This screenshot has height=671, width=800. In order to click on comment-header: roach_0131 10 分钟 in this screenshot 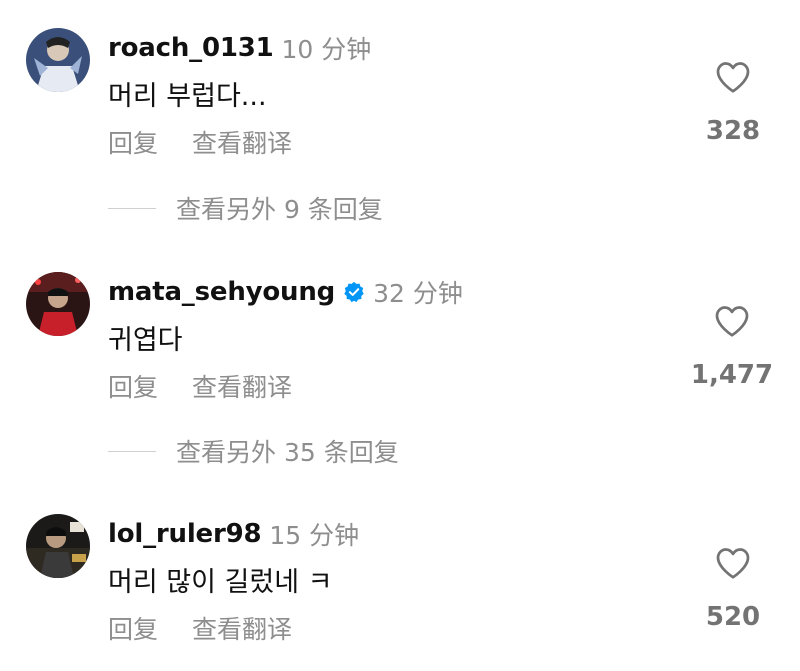, I will do `click(239, 48)`.